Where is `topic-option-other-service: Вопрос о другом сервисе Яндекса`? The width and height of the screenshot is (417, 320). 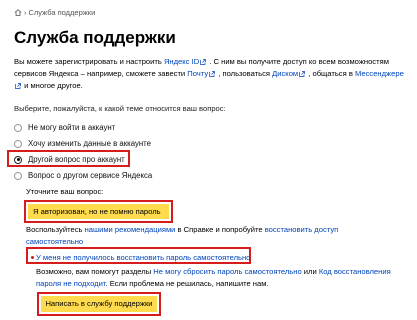 topic-option-other-service: Вопрос о другом сервисе Яндекса is located at coordinates (83, 175).